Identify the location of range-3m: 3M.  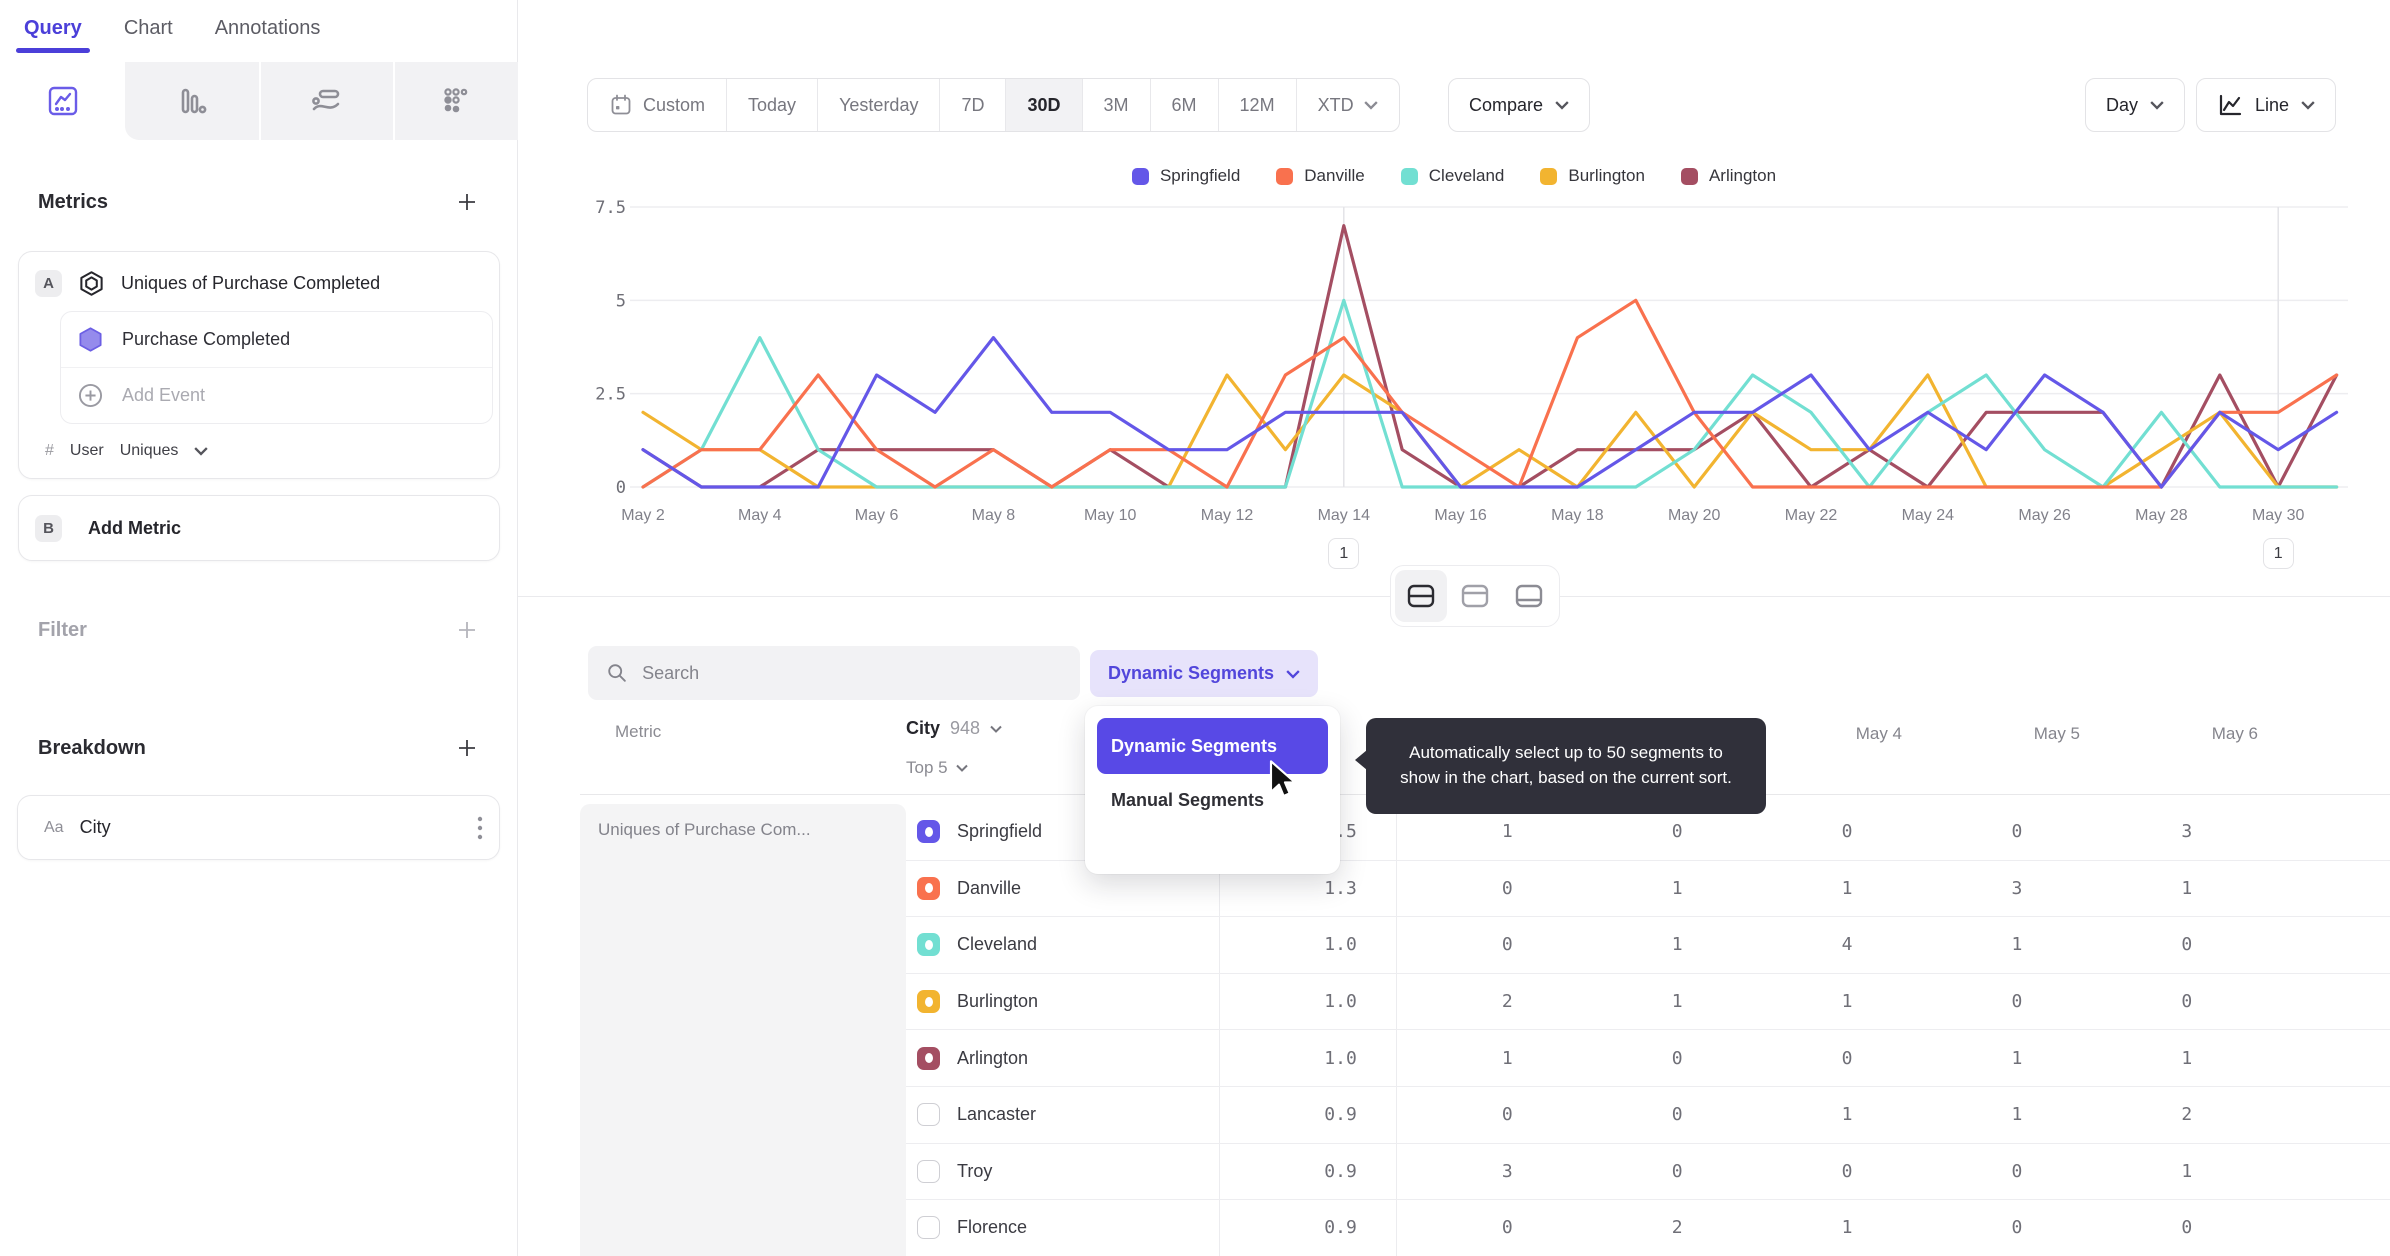
(1115, 105).